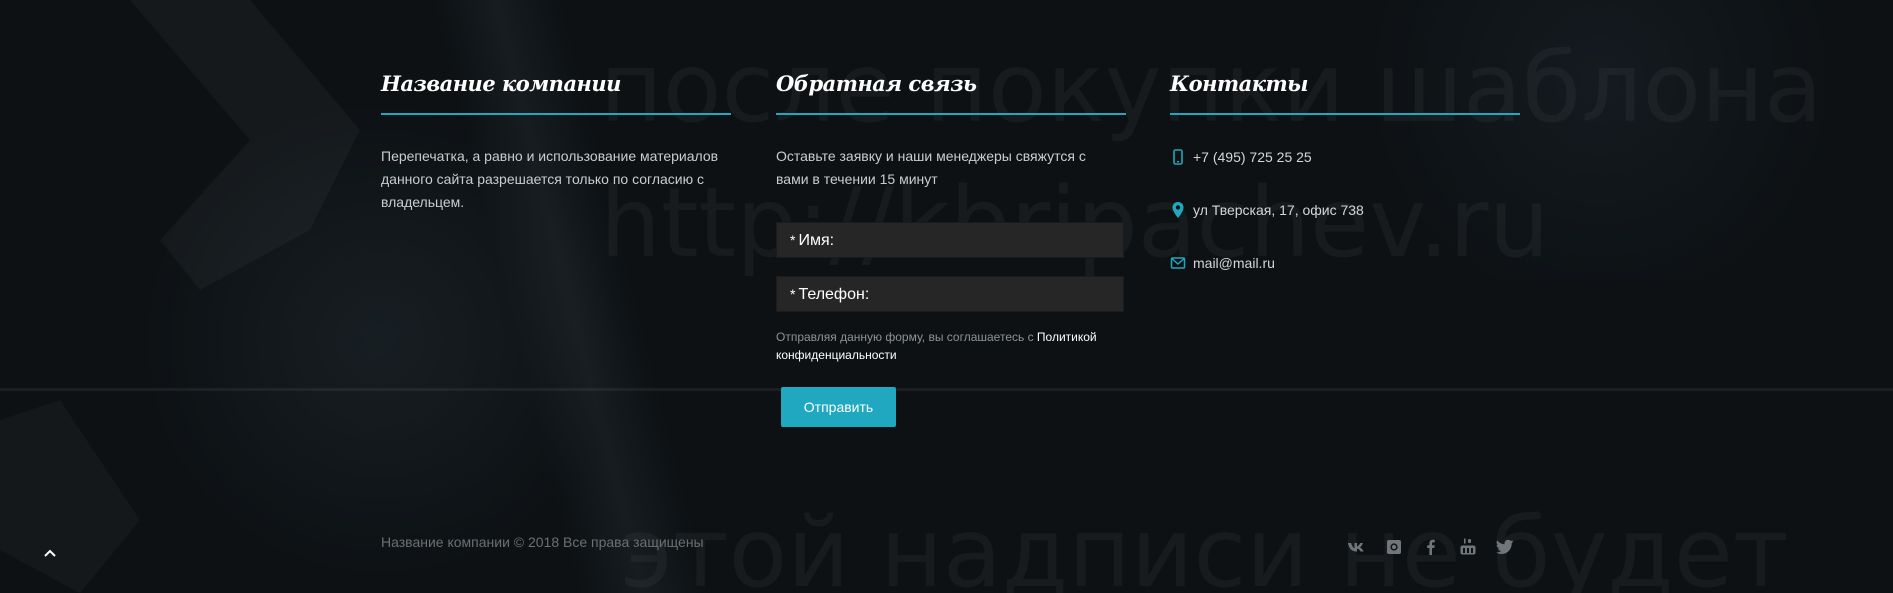 This screenshot has height=593, width=1893. What do you see at coordinates (1345, 92) in the screenshot?
I see `contacts-title: Контакты` at bounding box center [1345, 92].